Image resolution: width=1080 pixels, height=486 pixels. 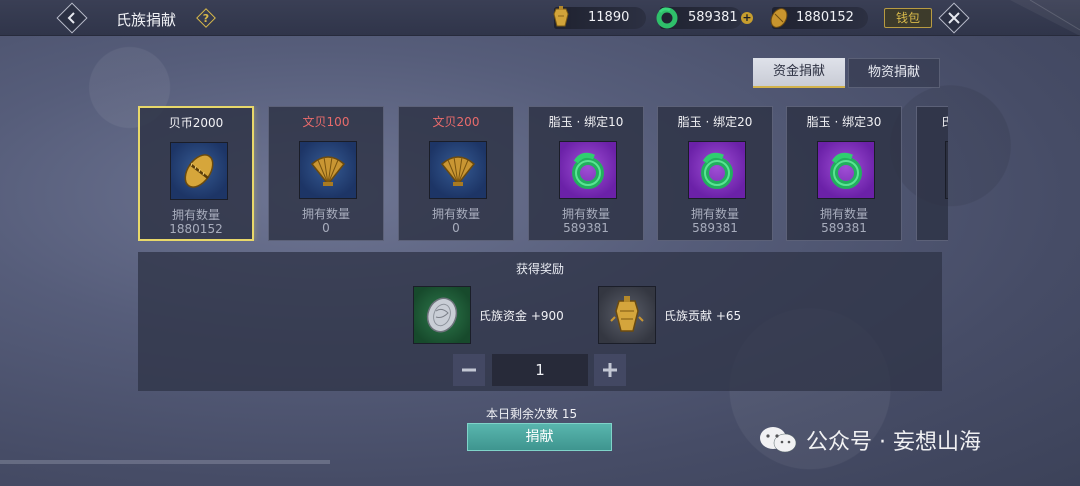 What do you see at coordinates (932, 173) in the screenshot?
I see `donation-card-partial: 氏` at bounding box center [932, 173].